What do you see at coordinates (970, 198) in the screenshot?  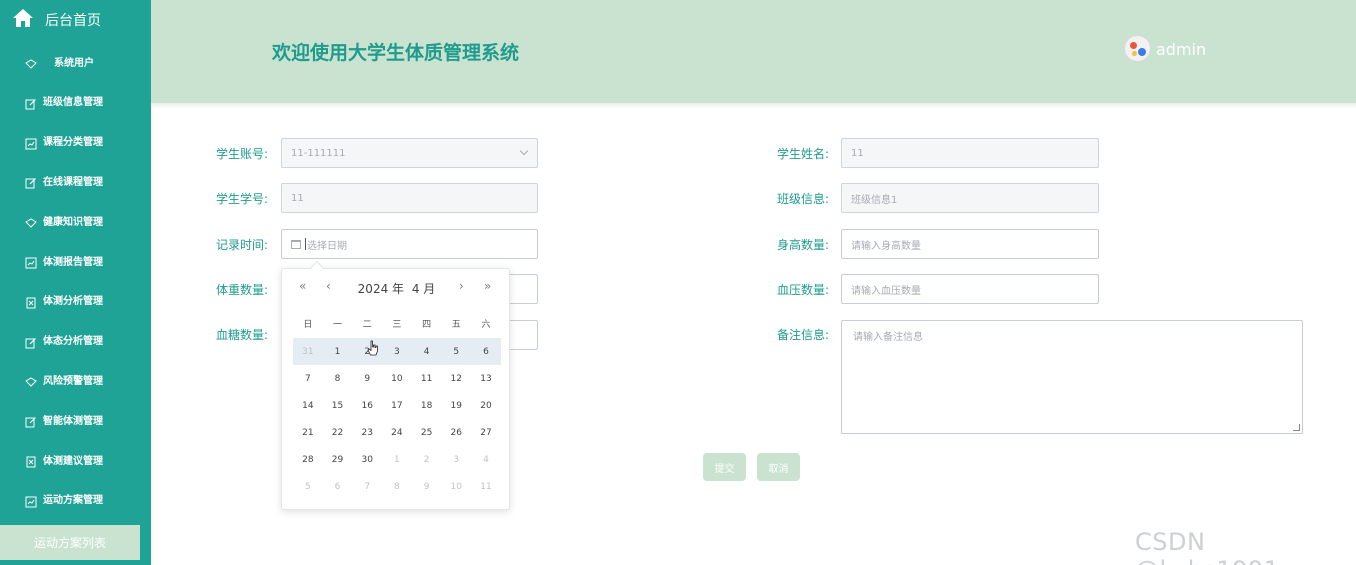 I see `class-info-field: 班级信息1` at bounding box center [970, 198].